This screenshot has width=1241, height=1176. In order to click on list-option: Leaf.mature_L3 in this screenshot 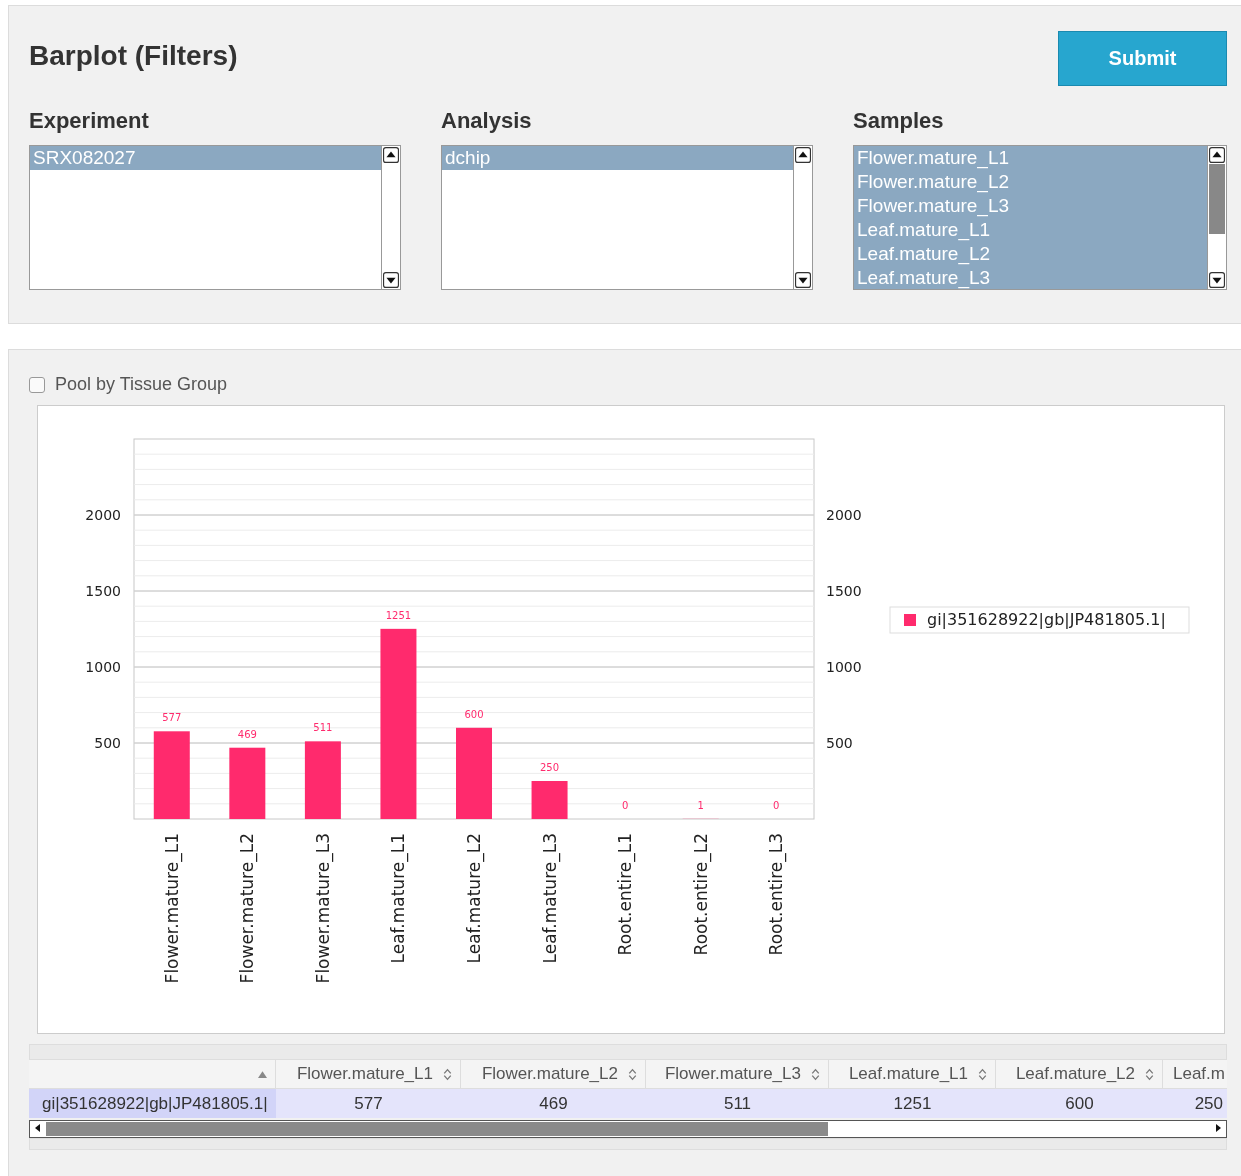, I will do `click(1030, 277)`.